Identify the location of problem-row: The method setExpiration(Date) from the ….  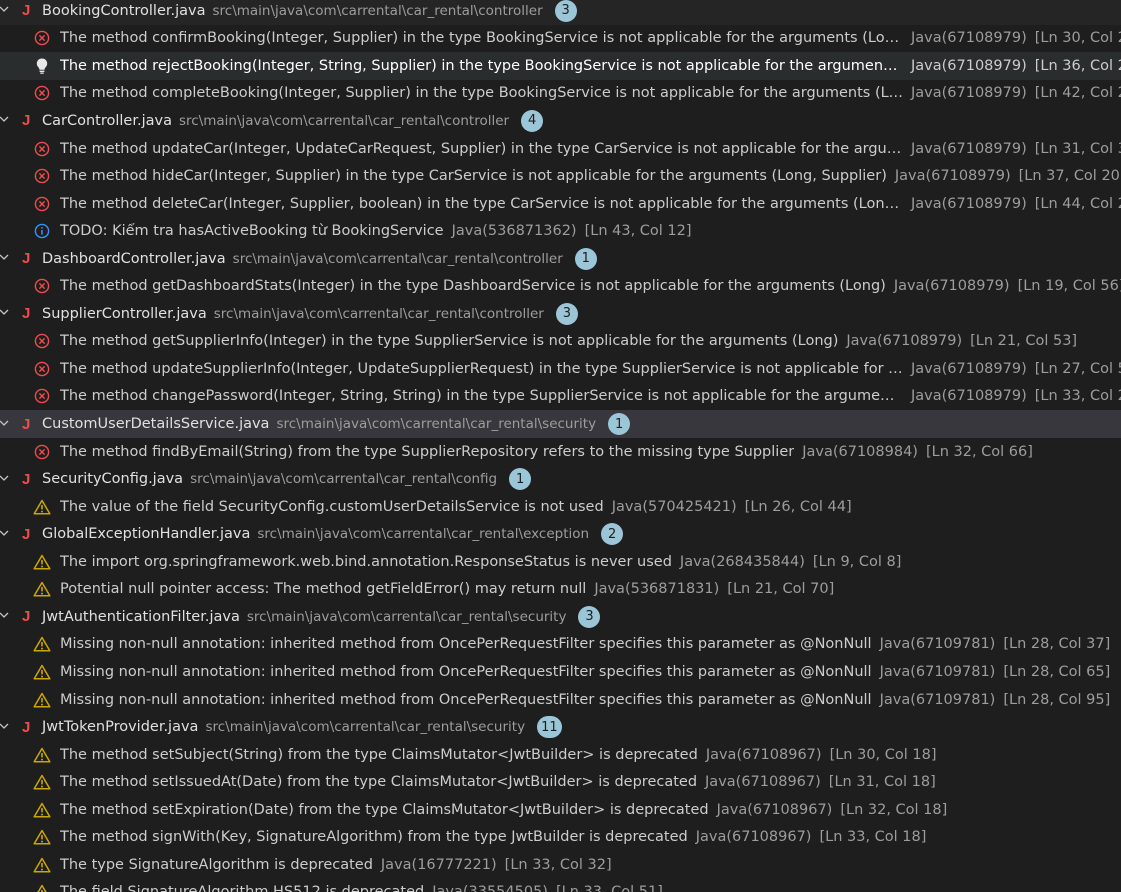
(560, 810).